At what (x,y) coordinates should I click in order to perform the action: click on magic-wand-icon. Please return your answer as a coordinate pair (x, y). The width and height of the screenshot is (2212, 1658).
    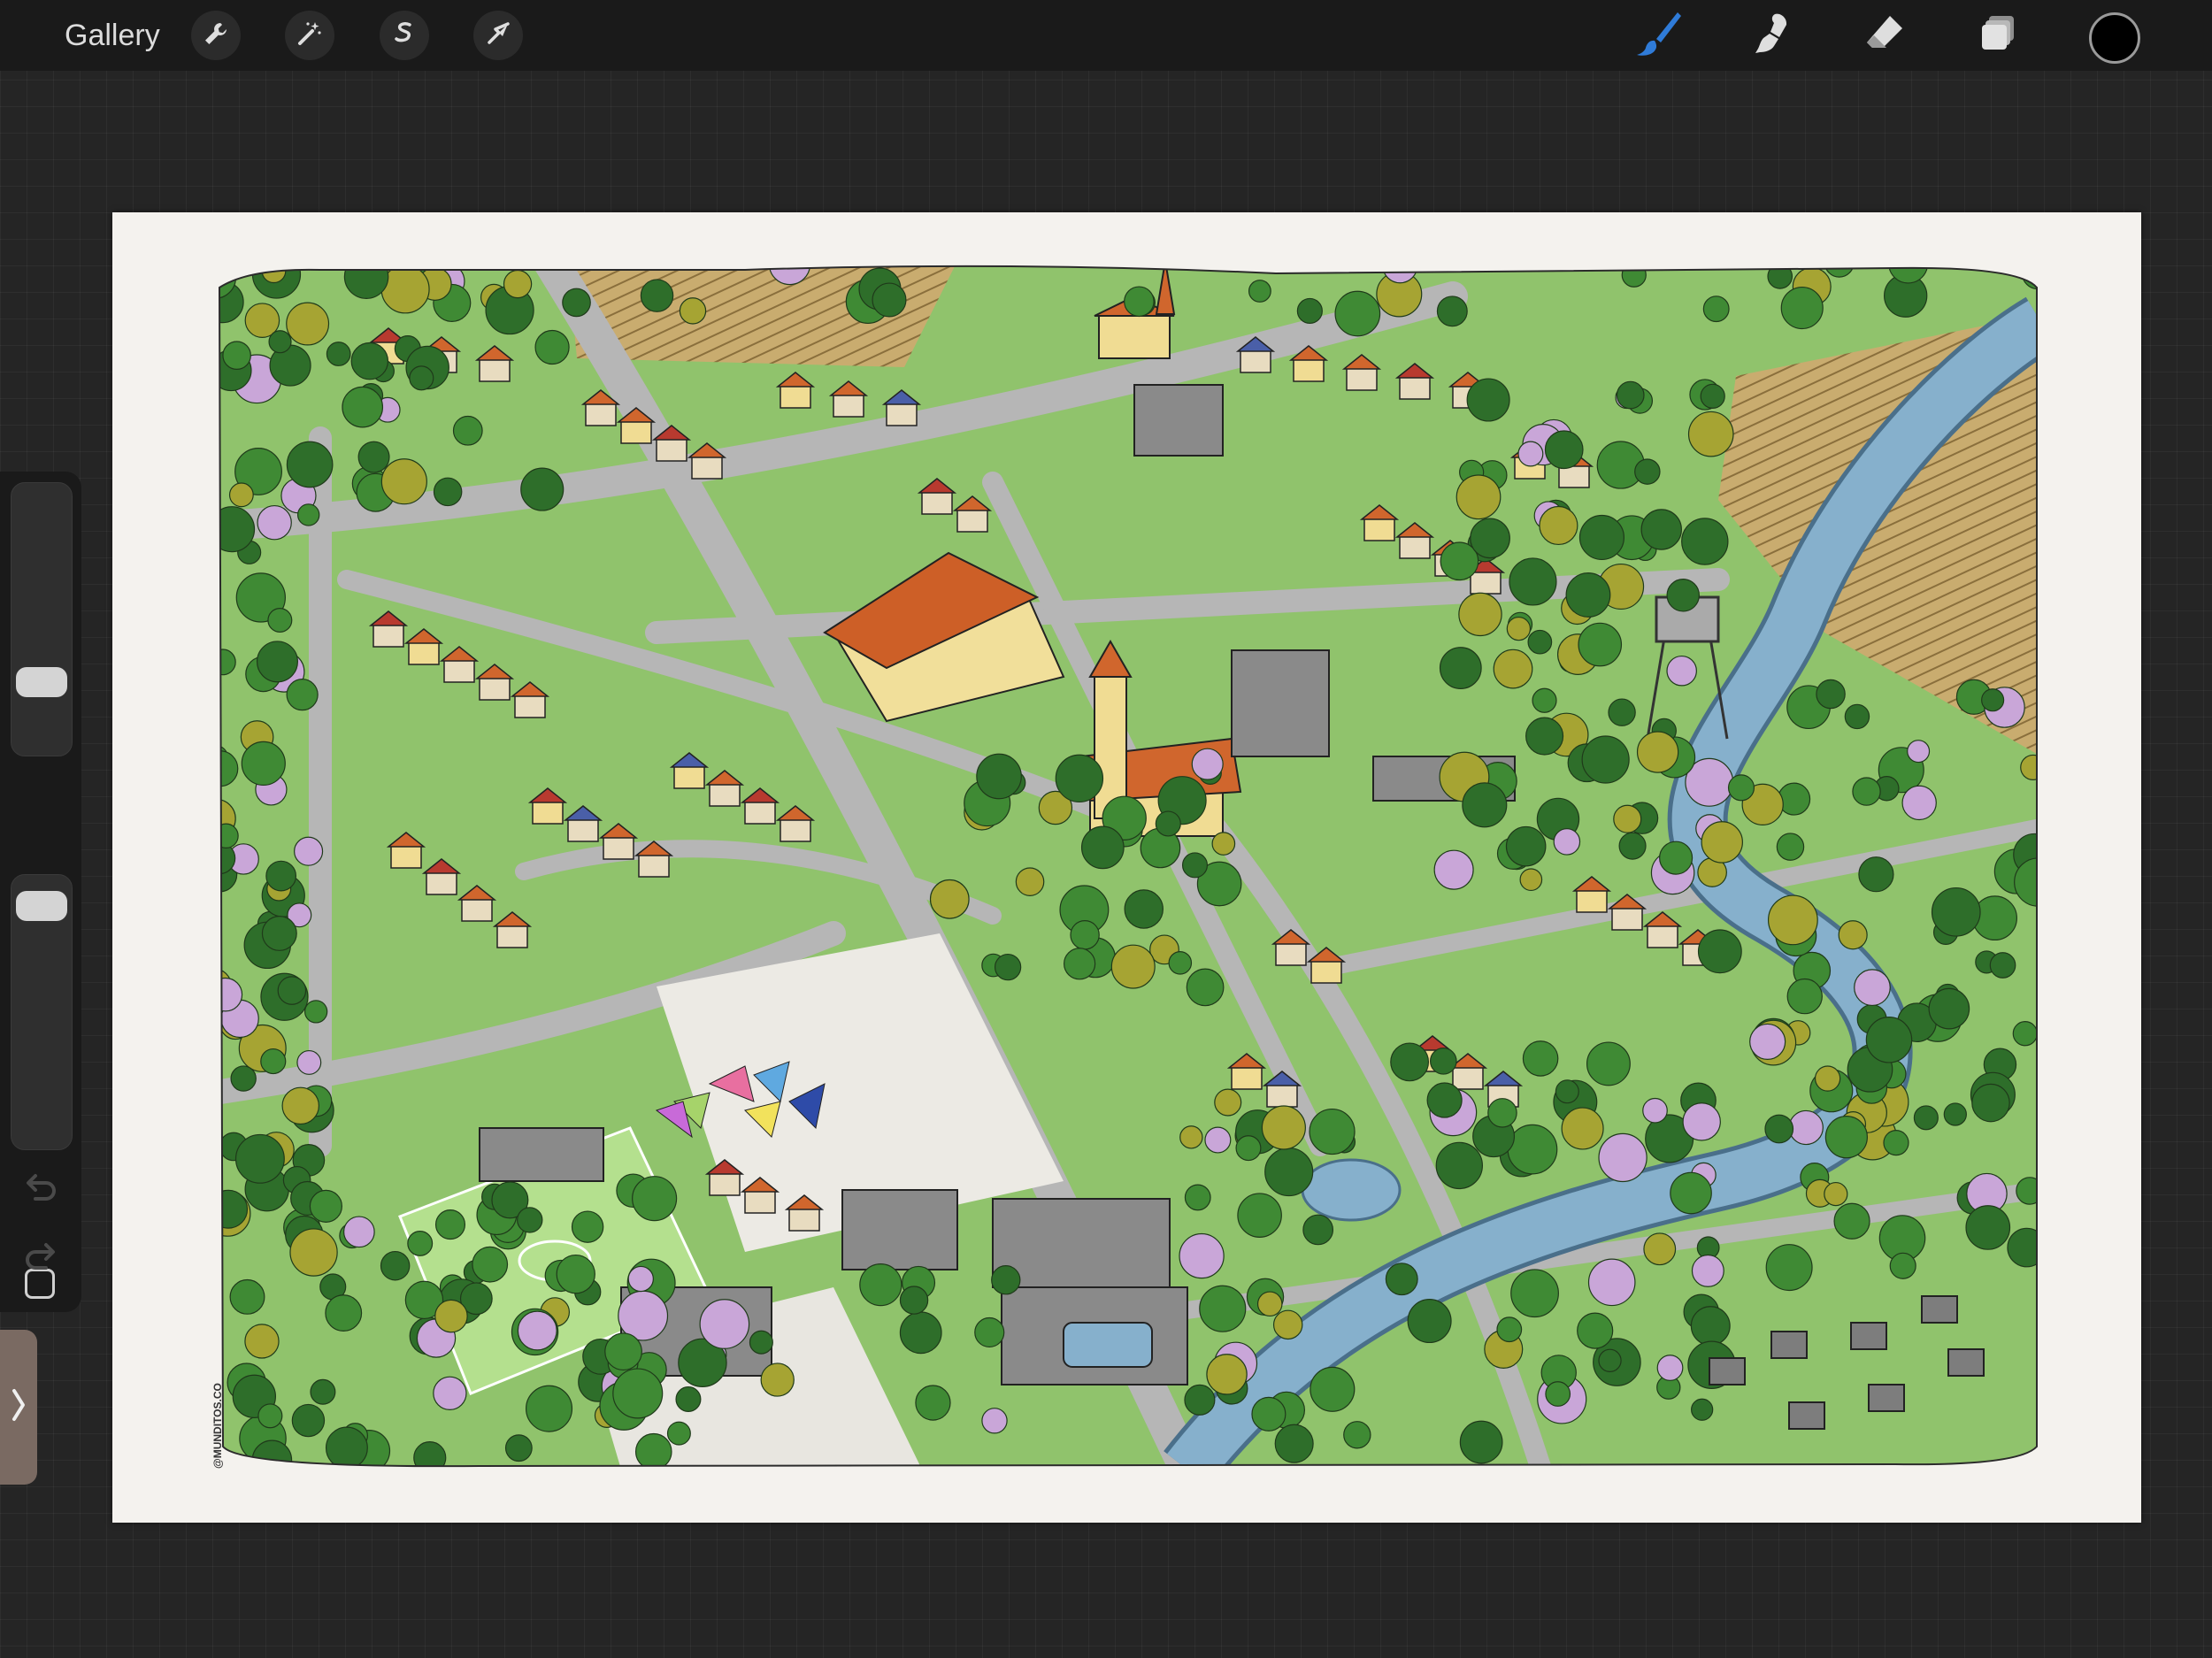
    Looking at the image, I should click on (310, 35).